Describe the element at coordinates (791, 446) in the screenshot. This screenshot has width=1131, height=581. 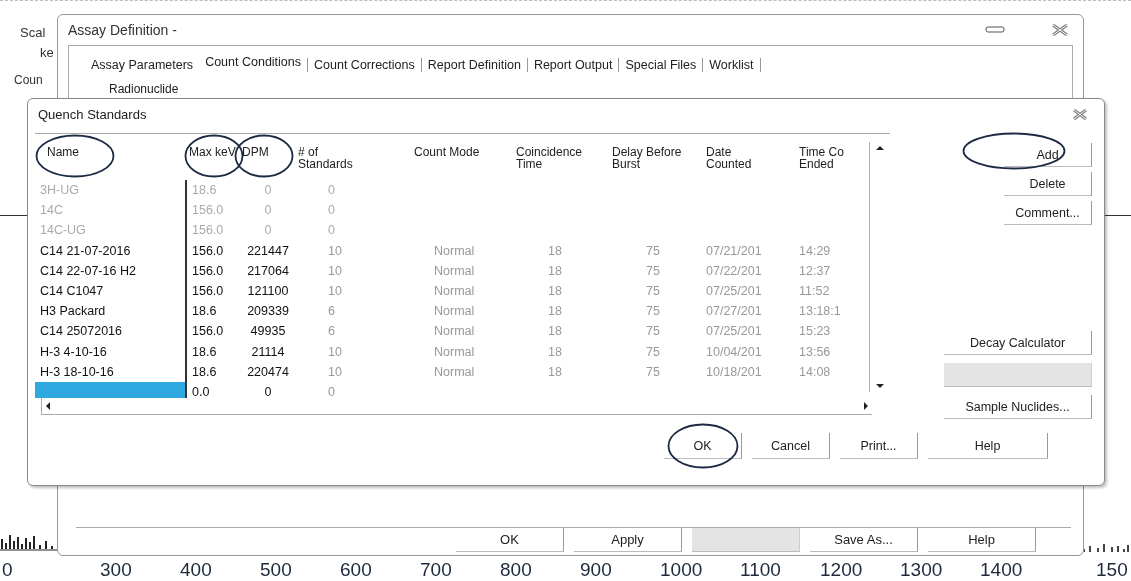
I see `button: Cancel` at that location.